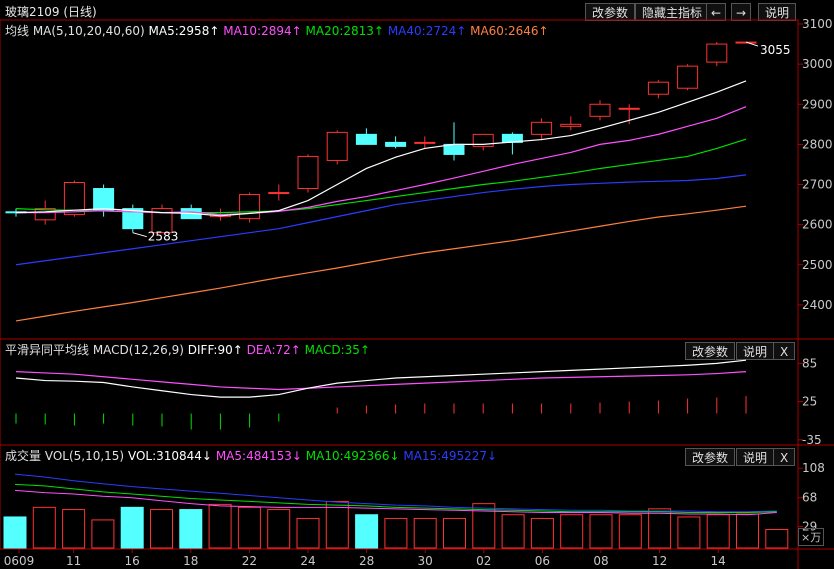  I want to click on vol-modify-params-button: 改参数, so click(710, 457).